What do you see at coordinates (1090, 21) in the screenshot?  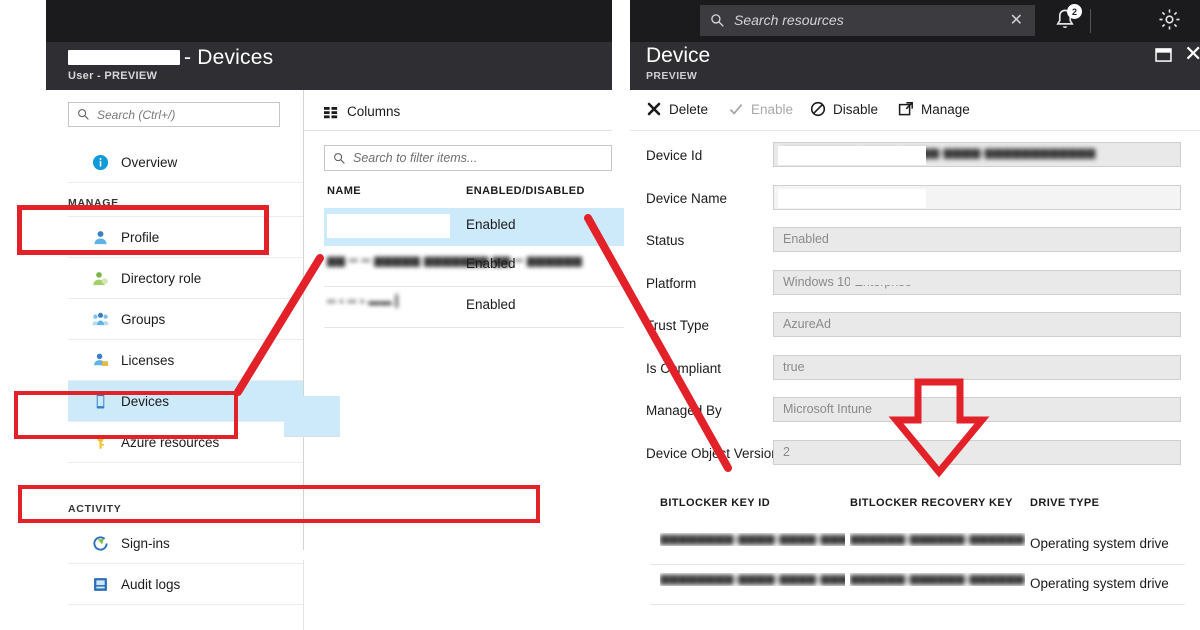 I see `top-bar-separator` at bounding box center [1090, 21].